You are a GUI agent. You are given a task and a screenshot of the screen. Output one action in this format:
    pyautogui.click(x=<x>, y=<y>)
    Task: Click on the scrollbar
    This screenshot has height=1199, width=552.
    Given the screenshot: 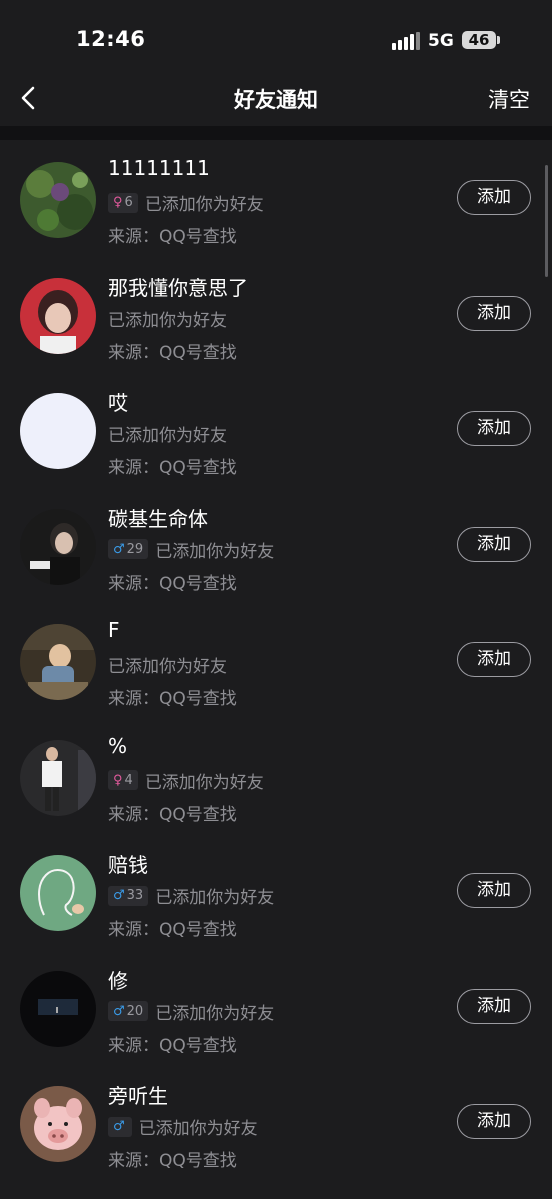 What is the action you would take?
    pyautogui.click(x=546, y=221)
    